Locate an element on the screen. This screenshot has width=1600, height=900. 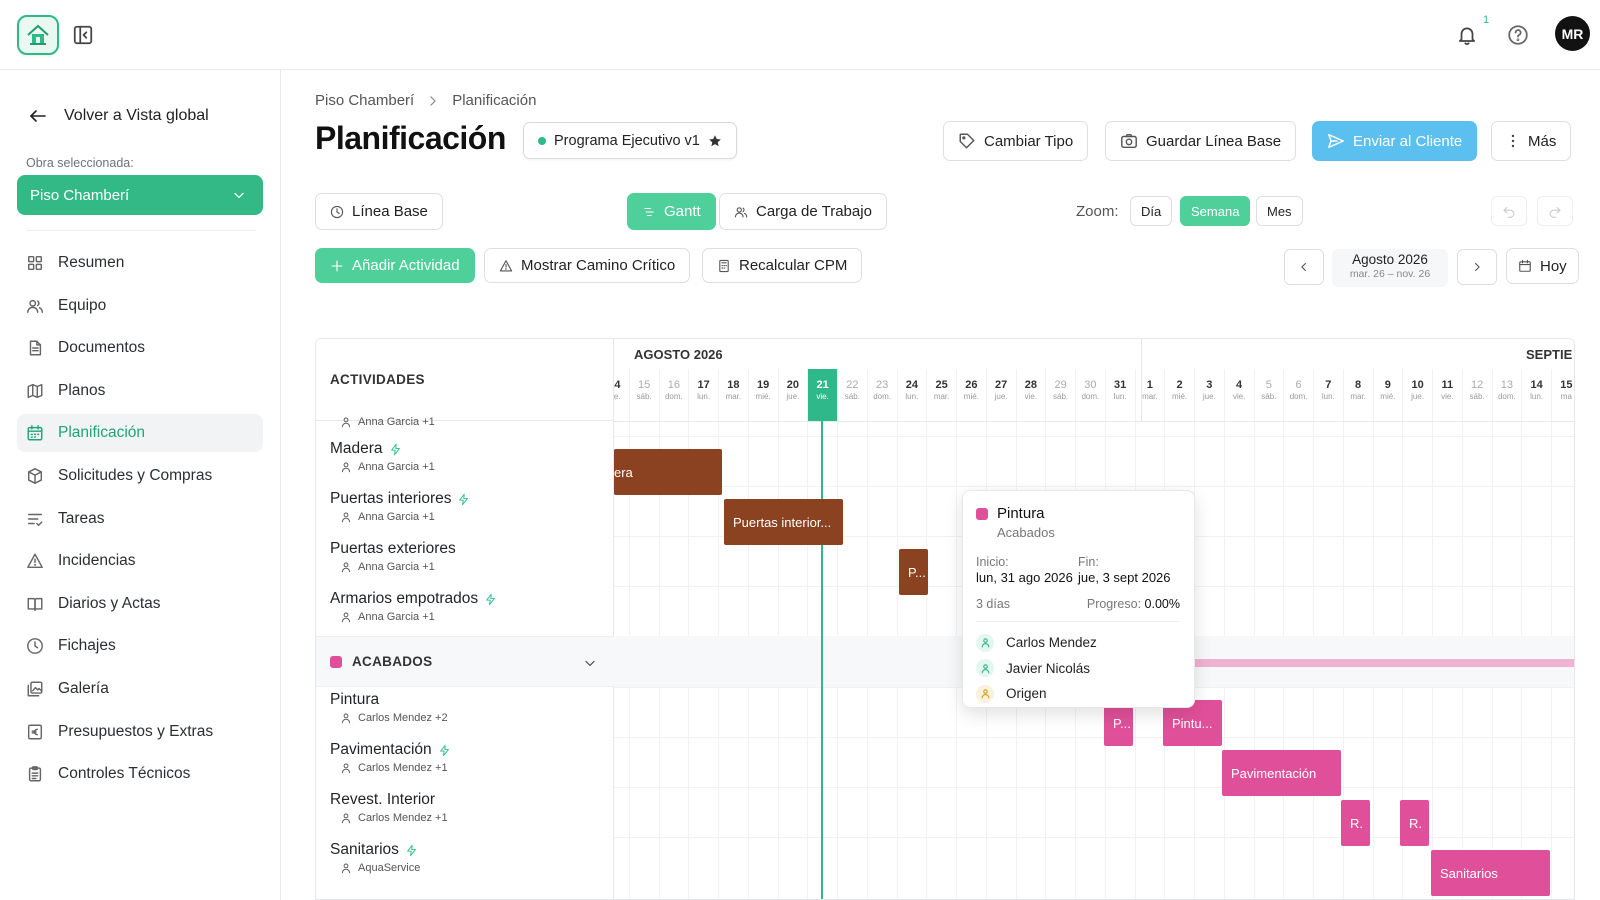
breadcrumb-project: Piso Chamberí is located at coordinates (364, 100).